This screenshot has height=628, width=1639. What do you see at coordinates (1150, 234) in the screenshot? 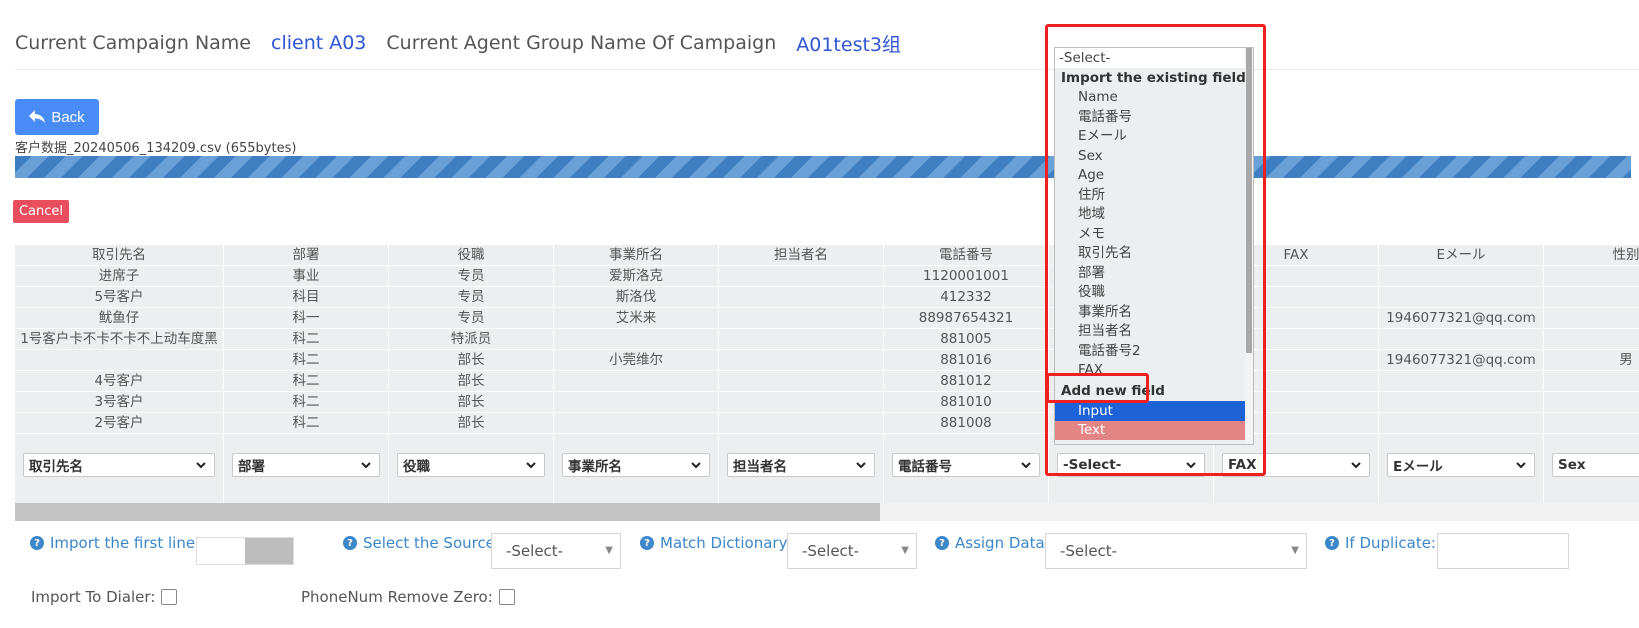
I see `dropdown-option: メモ` at bounding box center [1150, 234].